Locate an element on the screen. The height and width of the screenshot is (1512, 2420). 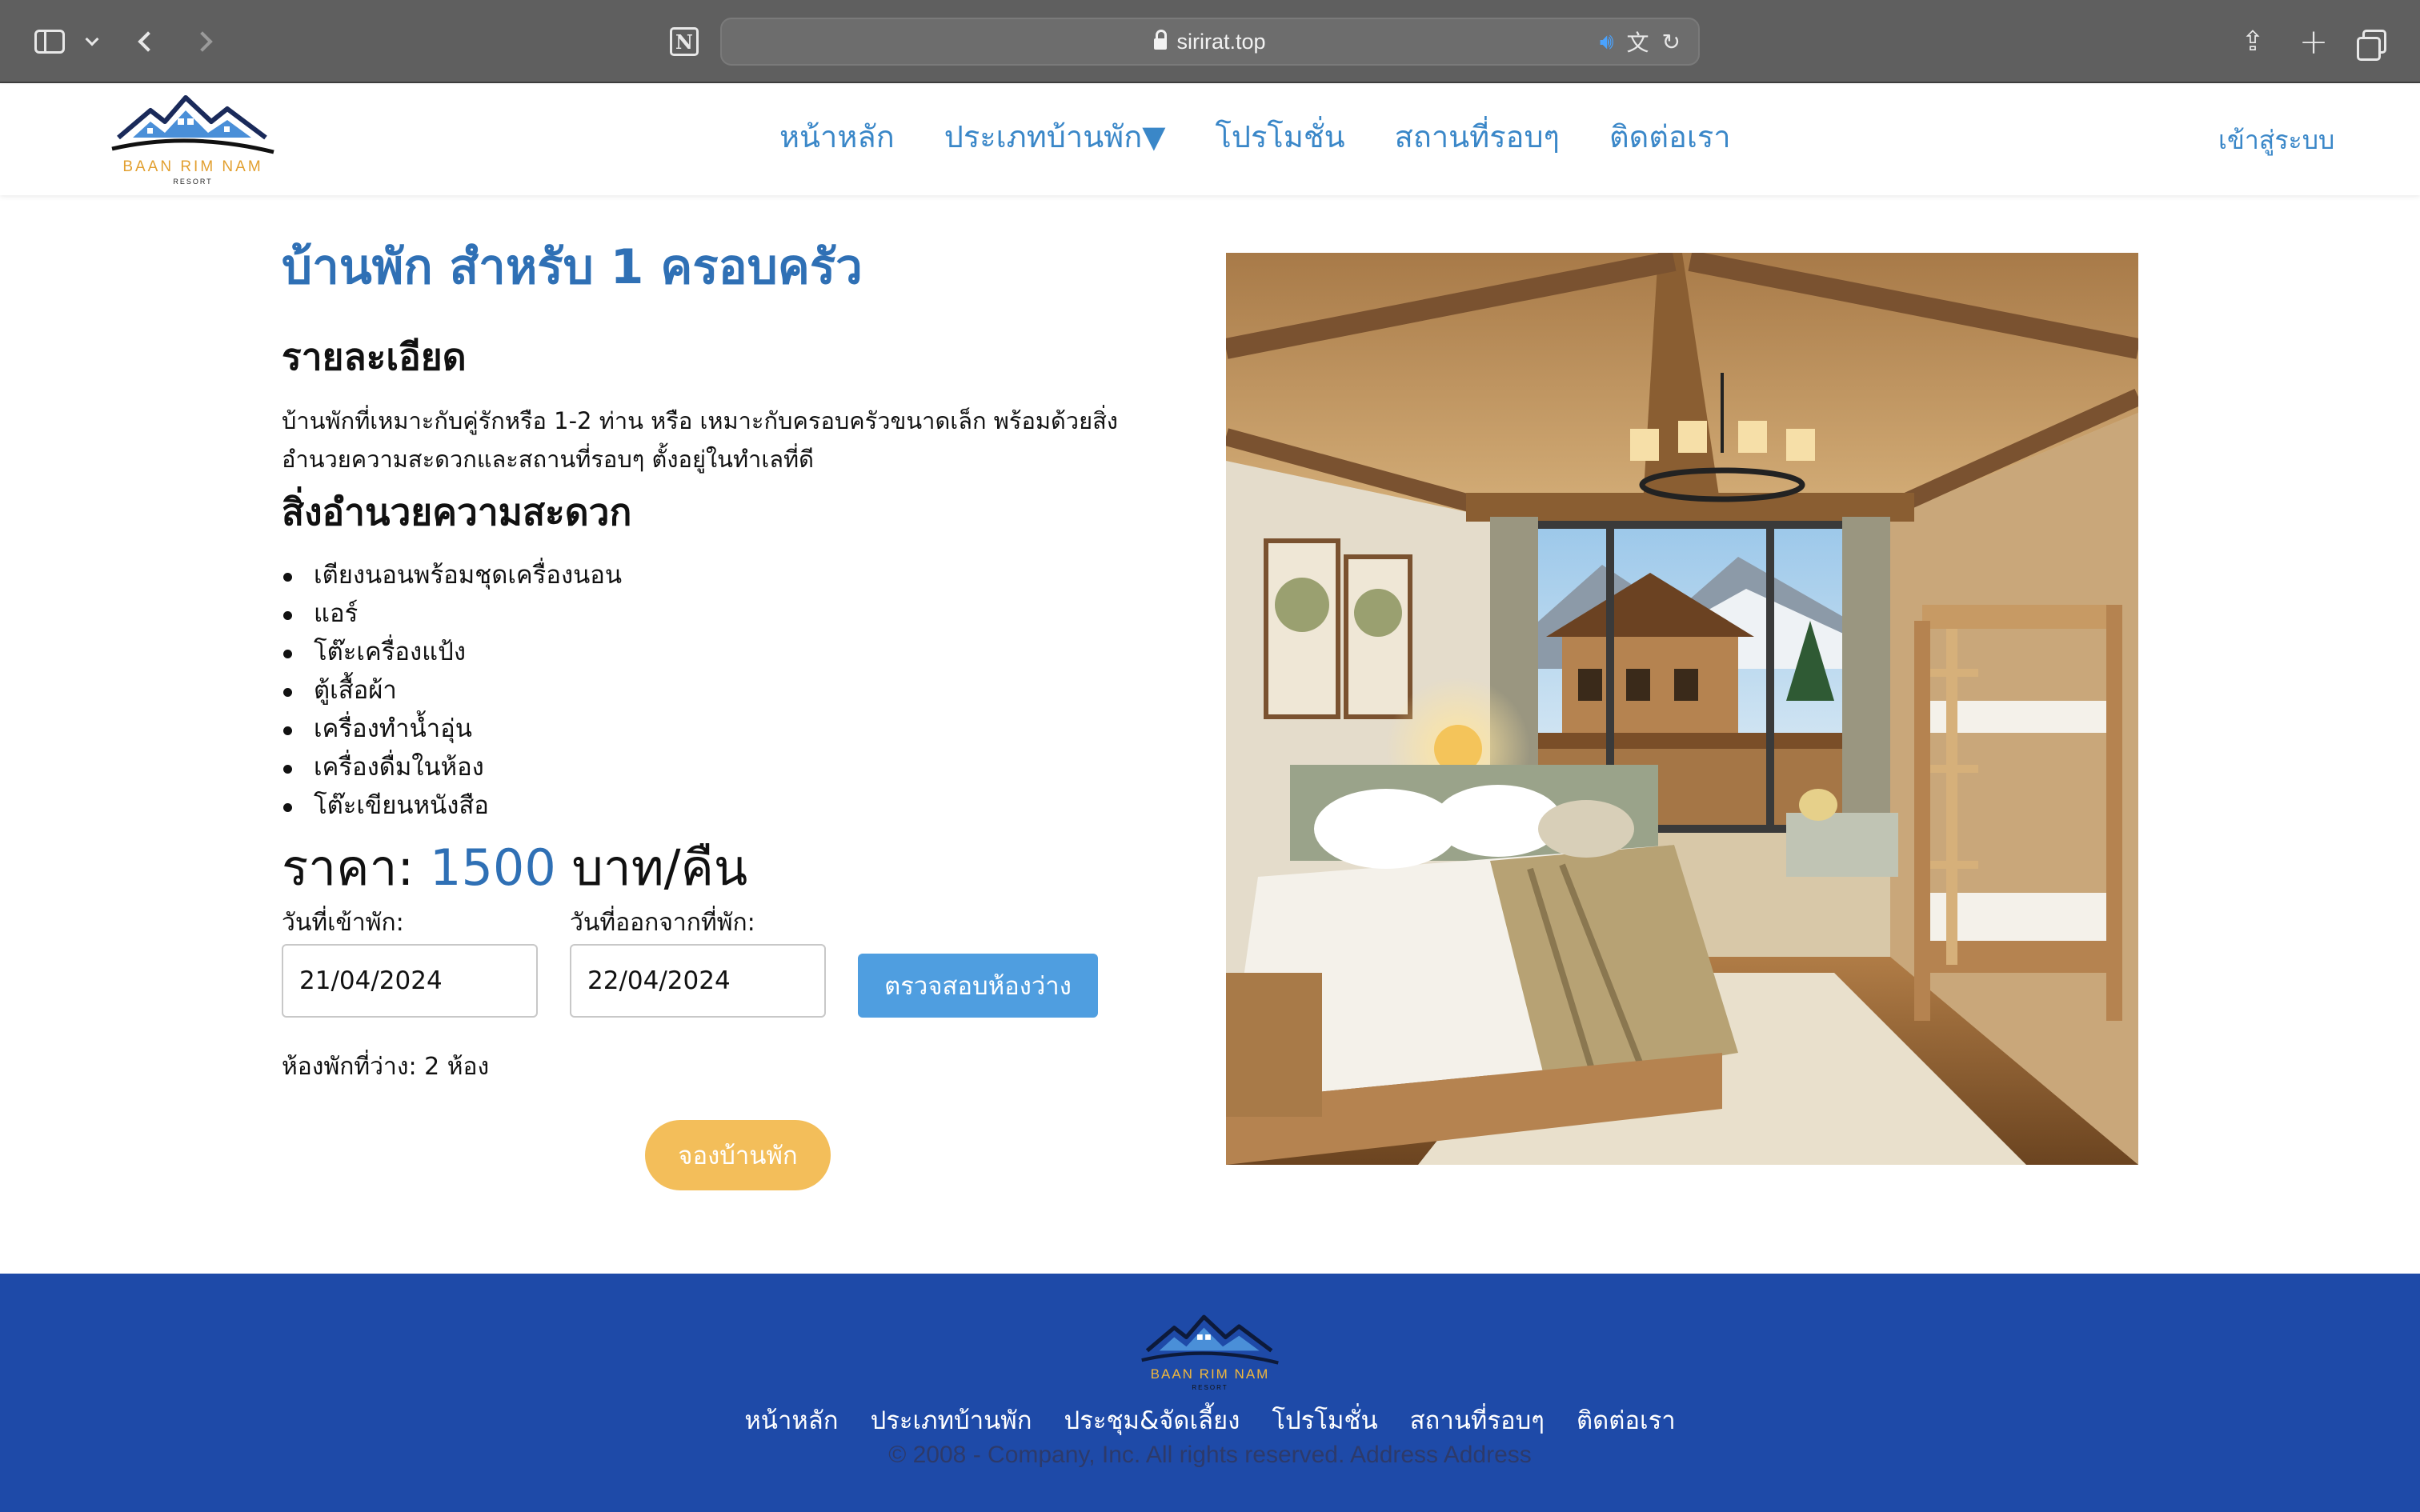
availability-status: ห้องพักที่ว่าง: 2 ห้อง is located at coordinates (386, 1067).